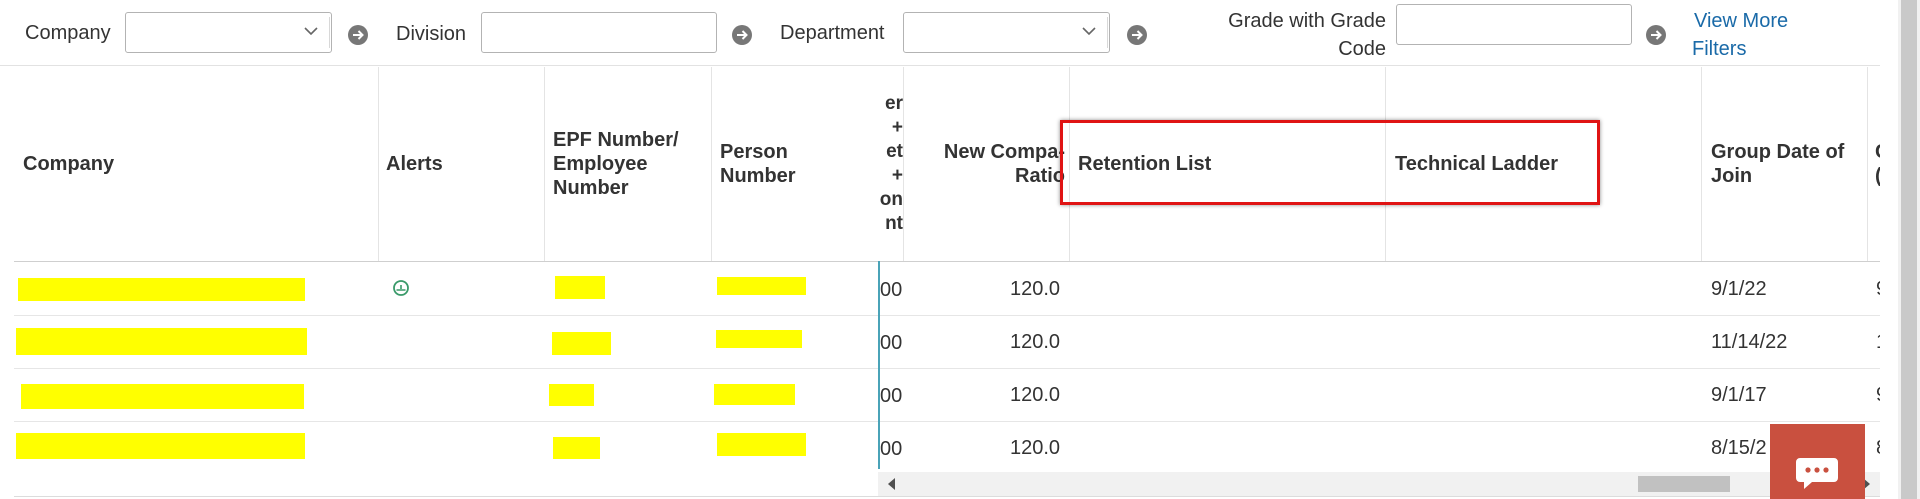  I want to click on vertical-scrollbar-thumb, so click(1909, 249).